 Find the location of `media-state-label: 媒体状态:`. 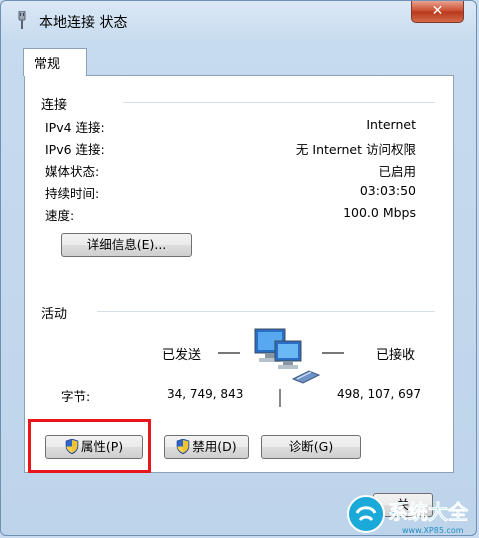

media-state-label: 媒体状态: is located at coordinates (72, 171).